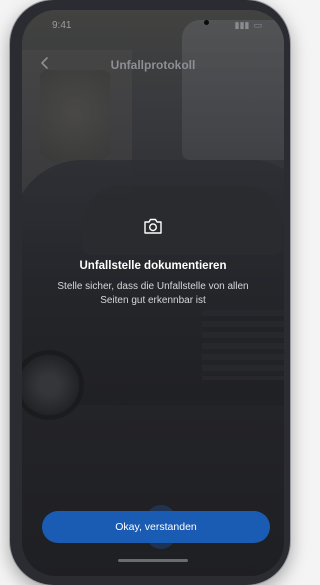 The image size is (320, 585). Describe the element at coordinates (156, 527) in the screenshot. I see `confirm-button: Okay, verstanden` at that location.